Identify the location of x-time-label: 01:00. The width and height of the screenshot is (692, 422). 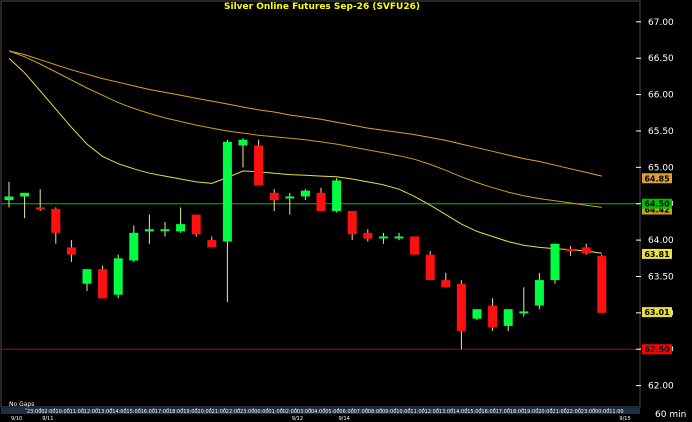
(275, 412).